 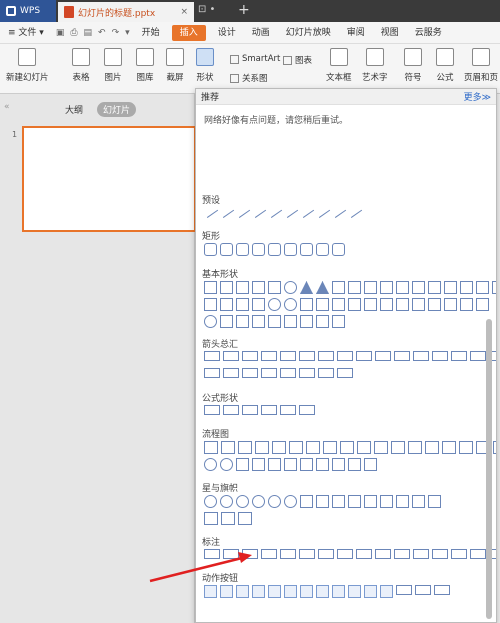 What do you see at coordinates (206, 9) in the screenshot?
I see `monitor-icon: ⊡ •` at bounding box center [206, 9].